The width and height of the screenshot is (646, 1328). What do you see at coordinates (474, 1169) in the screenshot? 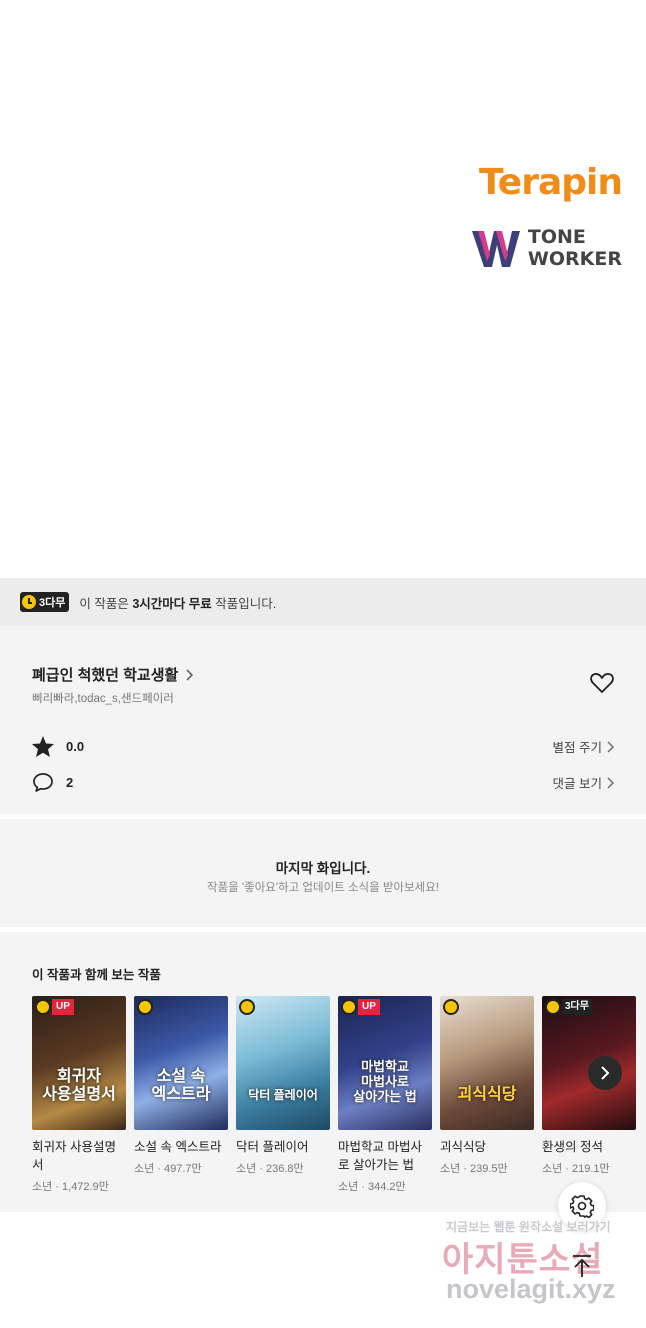
I see `card-meta: 소년 · 239.5만` at bounding box center [474, 1169].